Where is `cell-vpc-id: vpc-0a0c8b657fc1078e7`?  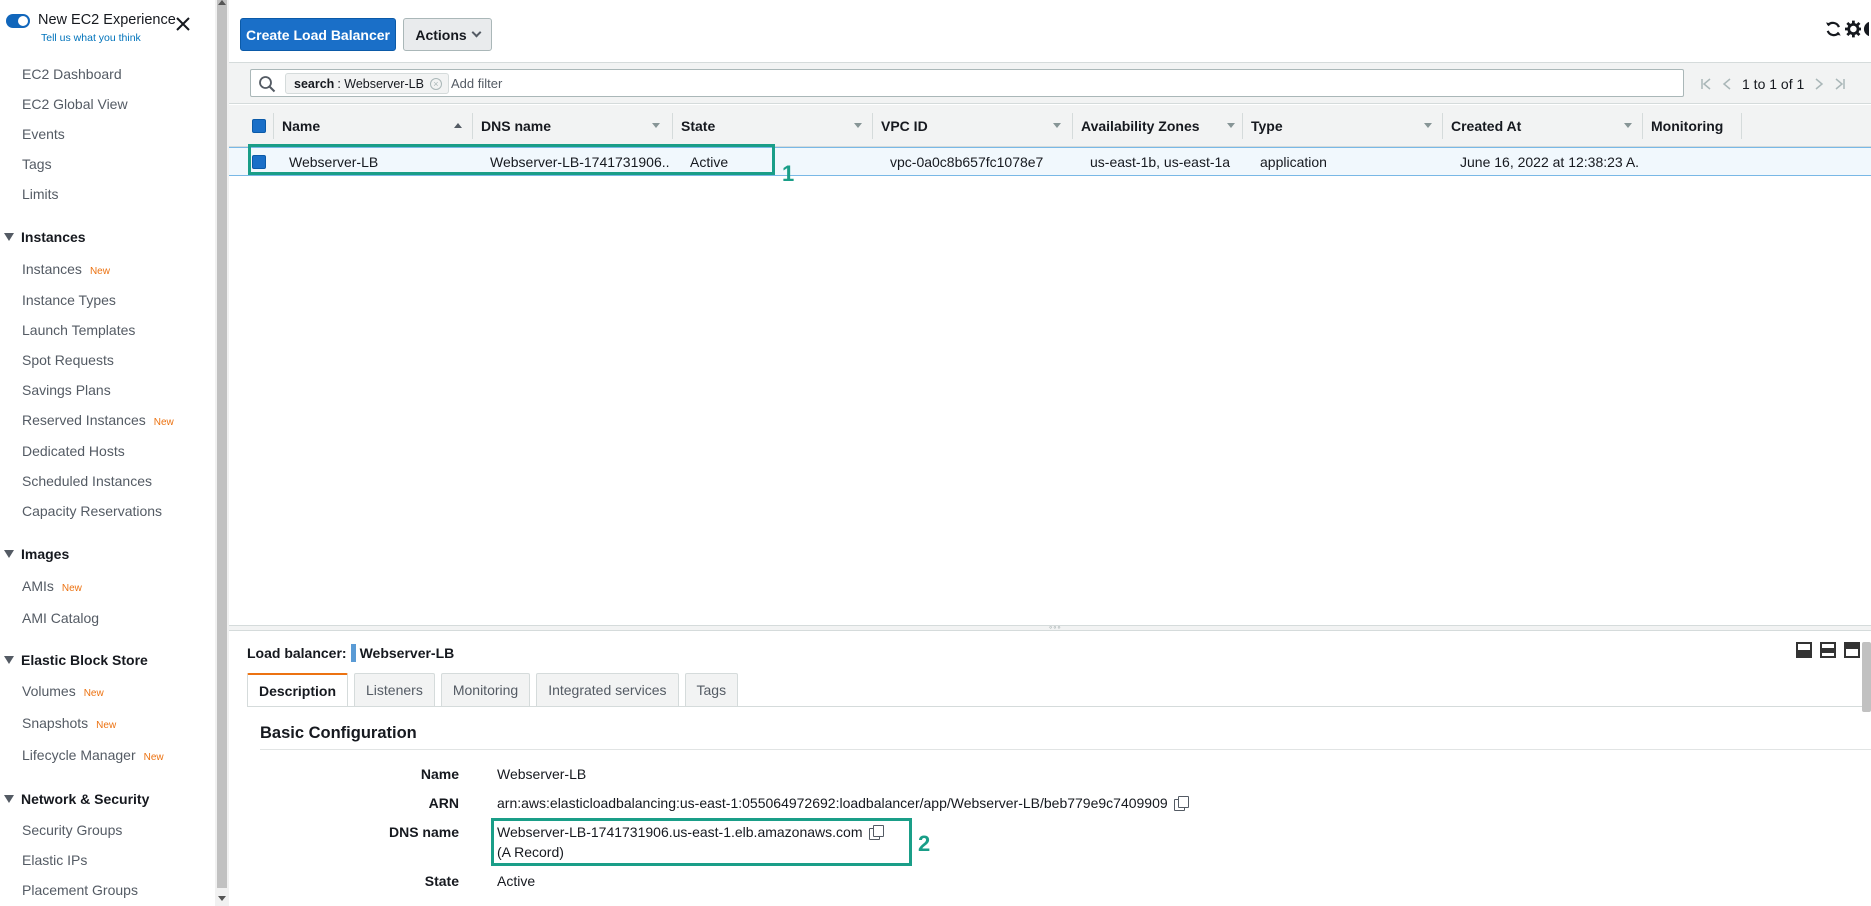 cell-vpc-id: vpc-0a0c8b657fc1078e7 is located at coordinates (967, 162).